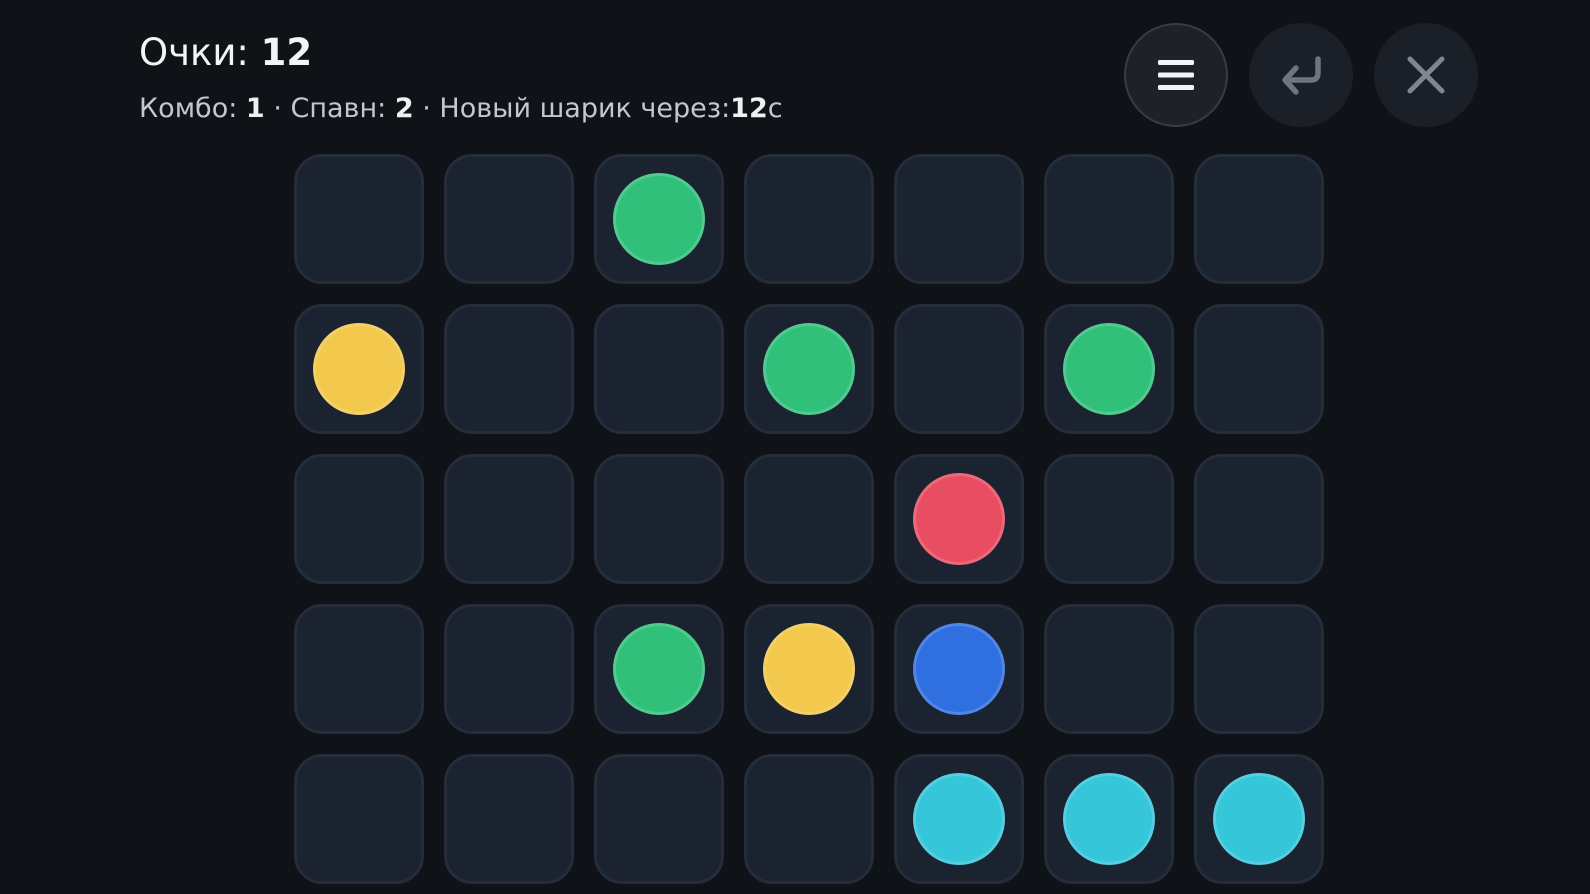  What do you see at coordinates (359, 219) in the screenshot?
I see `board-cell-r1-c1` at bounding box center [359, 219].